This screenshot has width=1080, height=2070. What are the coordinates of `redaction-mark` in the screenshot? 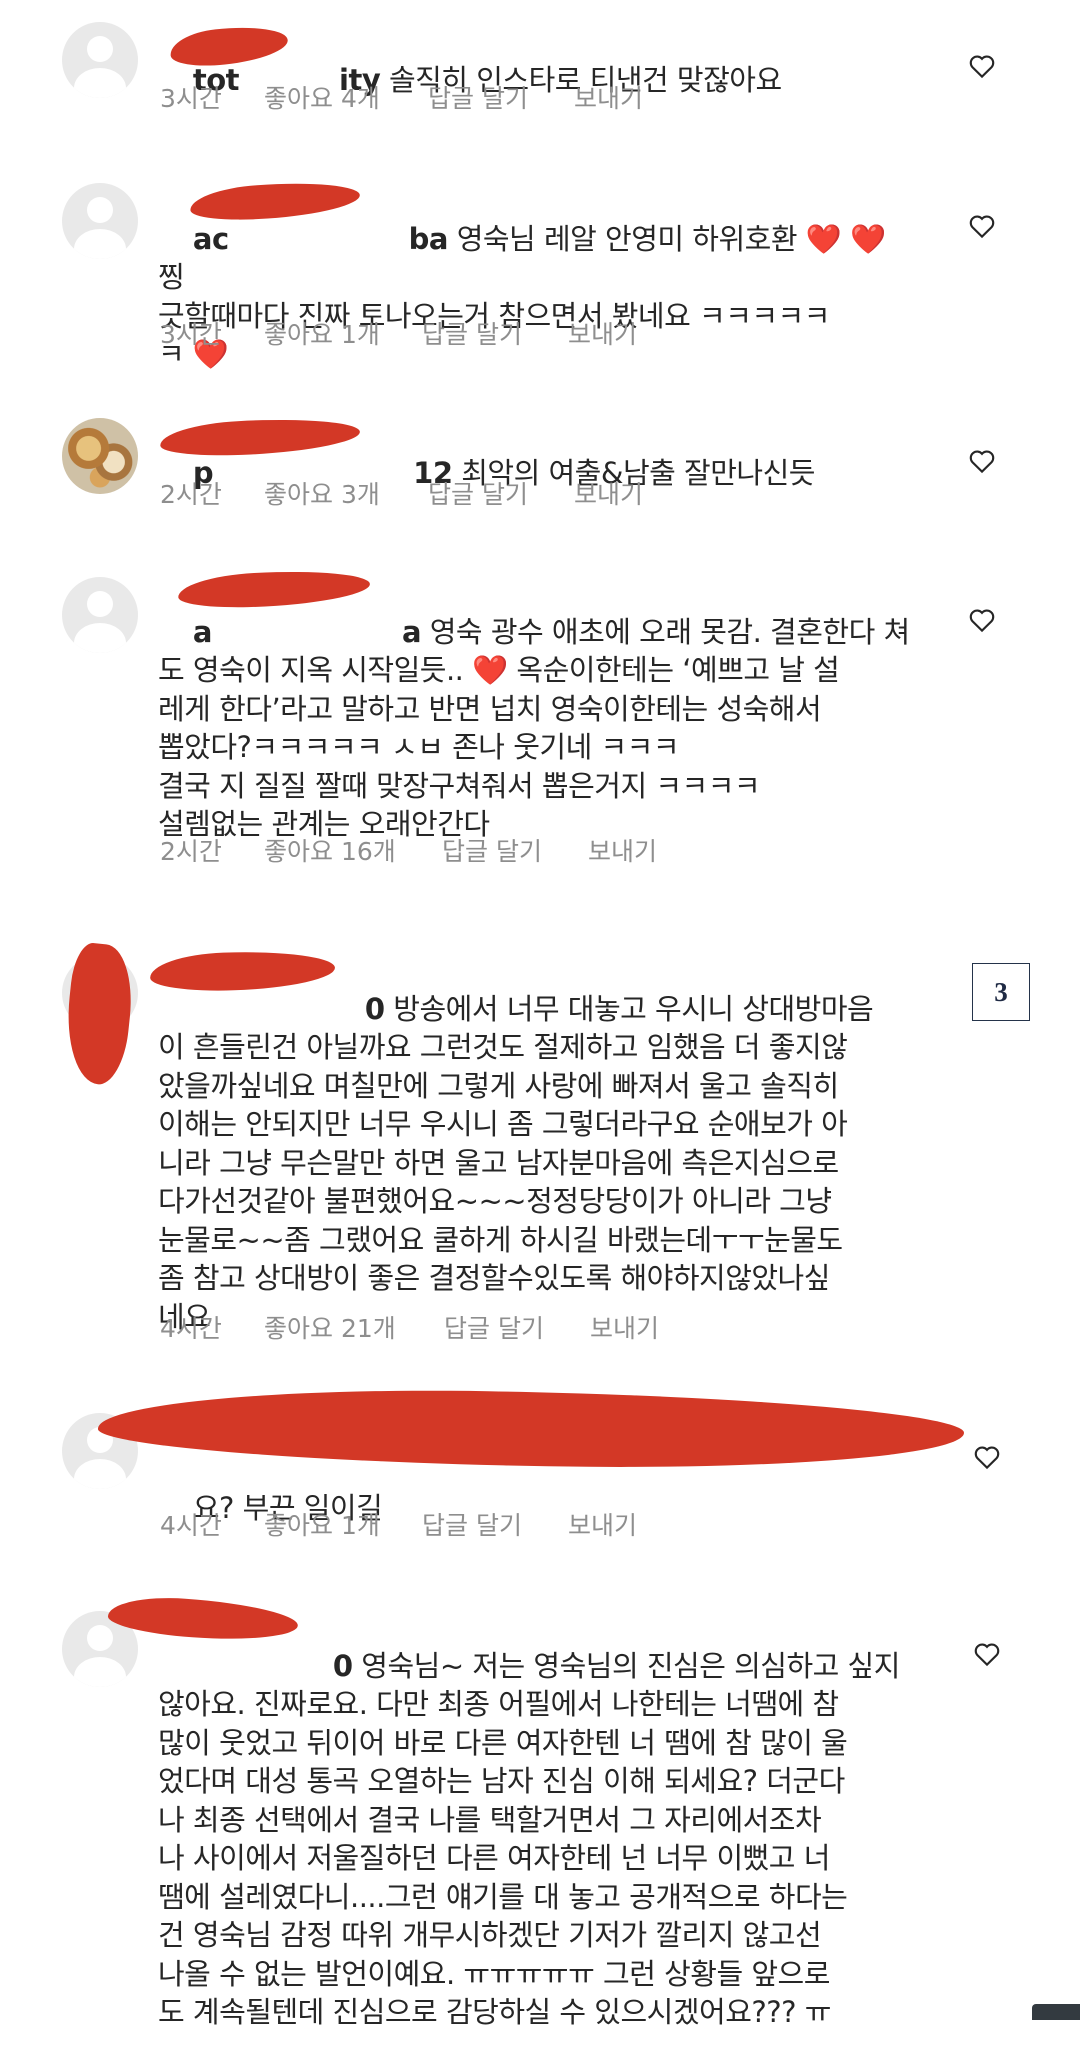 It's located at (99, 1014).